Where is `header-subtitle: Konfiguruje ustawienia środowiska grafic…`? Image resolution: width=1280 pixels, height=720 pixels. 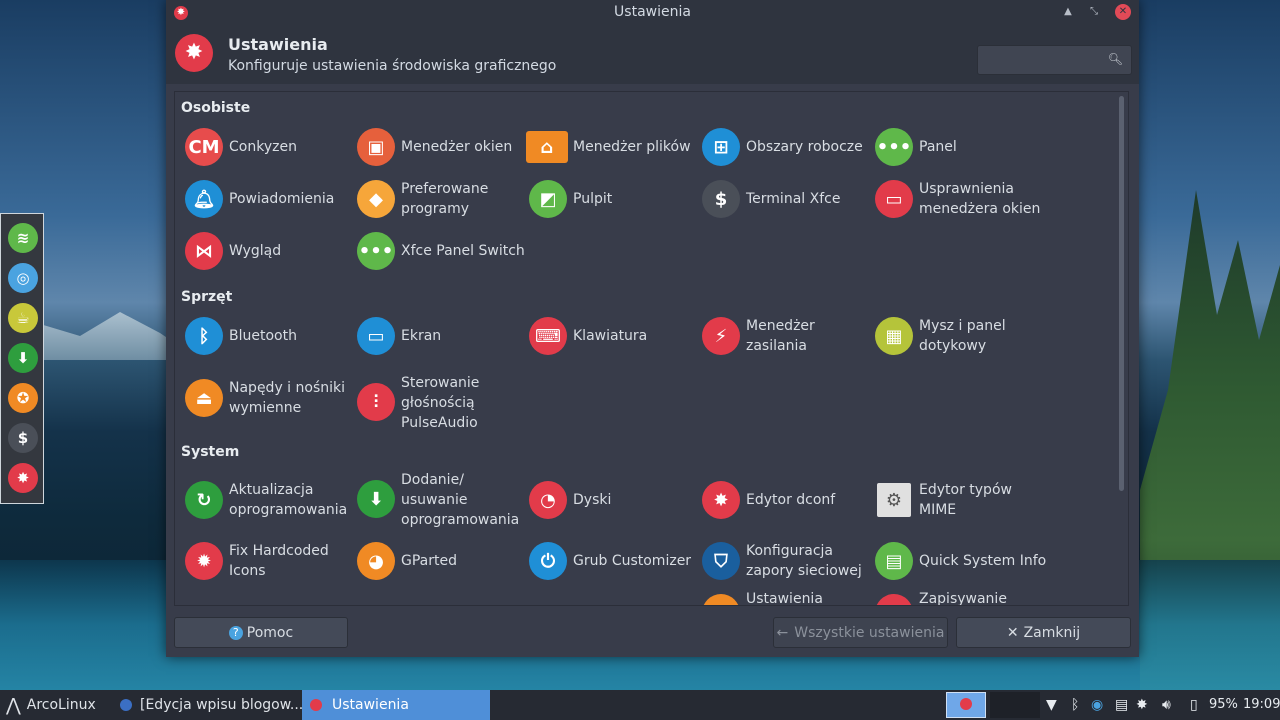 header-subtitle: Konfiguruje ustawienia środowiska grafic… is located at coordinates (392, 66).